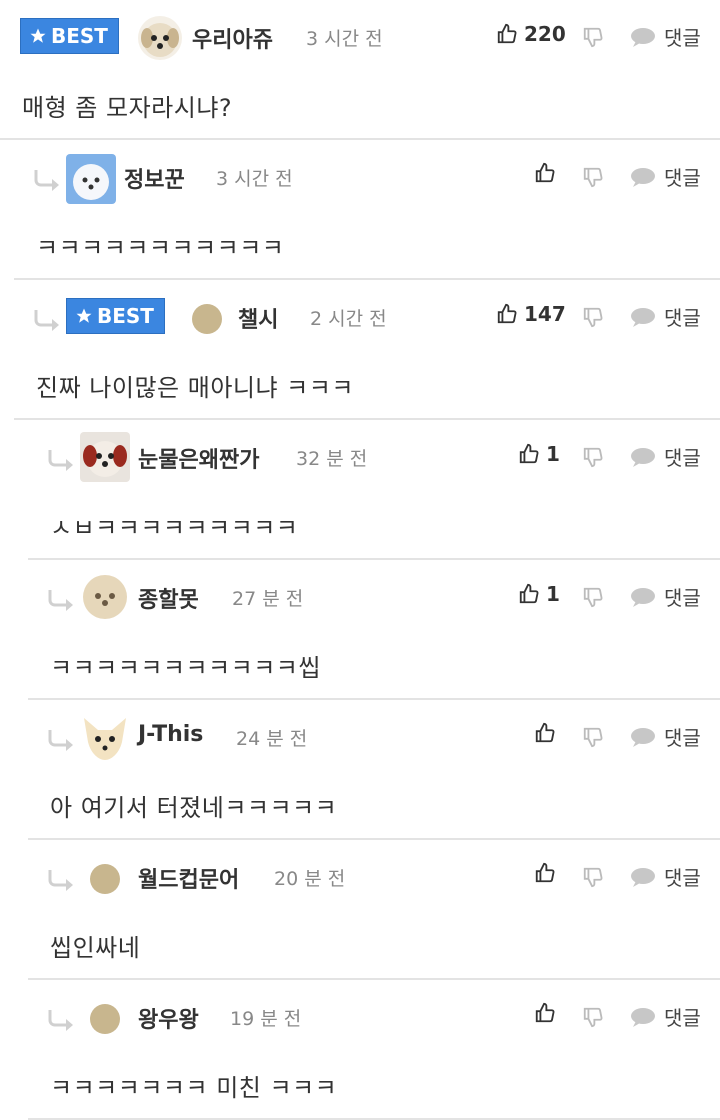 This screenshot has width=720, height=1120. I want to click on timestamp: 24 분 전, so click(272, 739).